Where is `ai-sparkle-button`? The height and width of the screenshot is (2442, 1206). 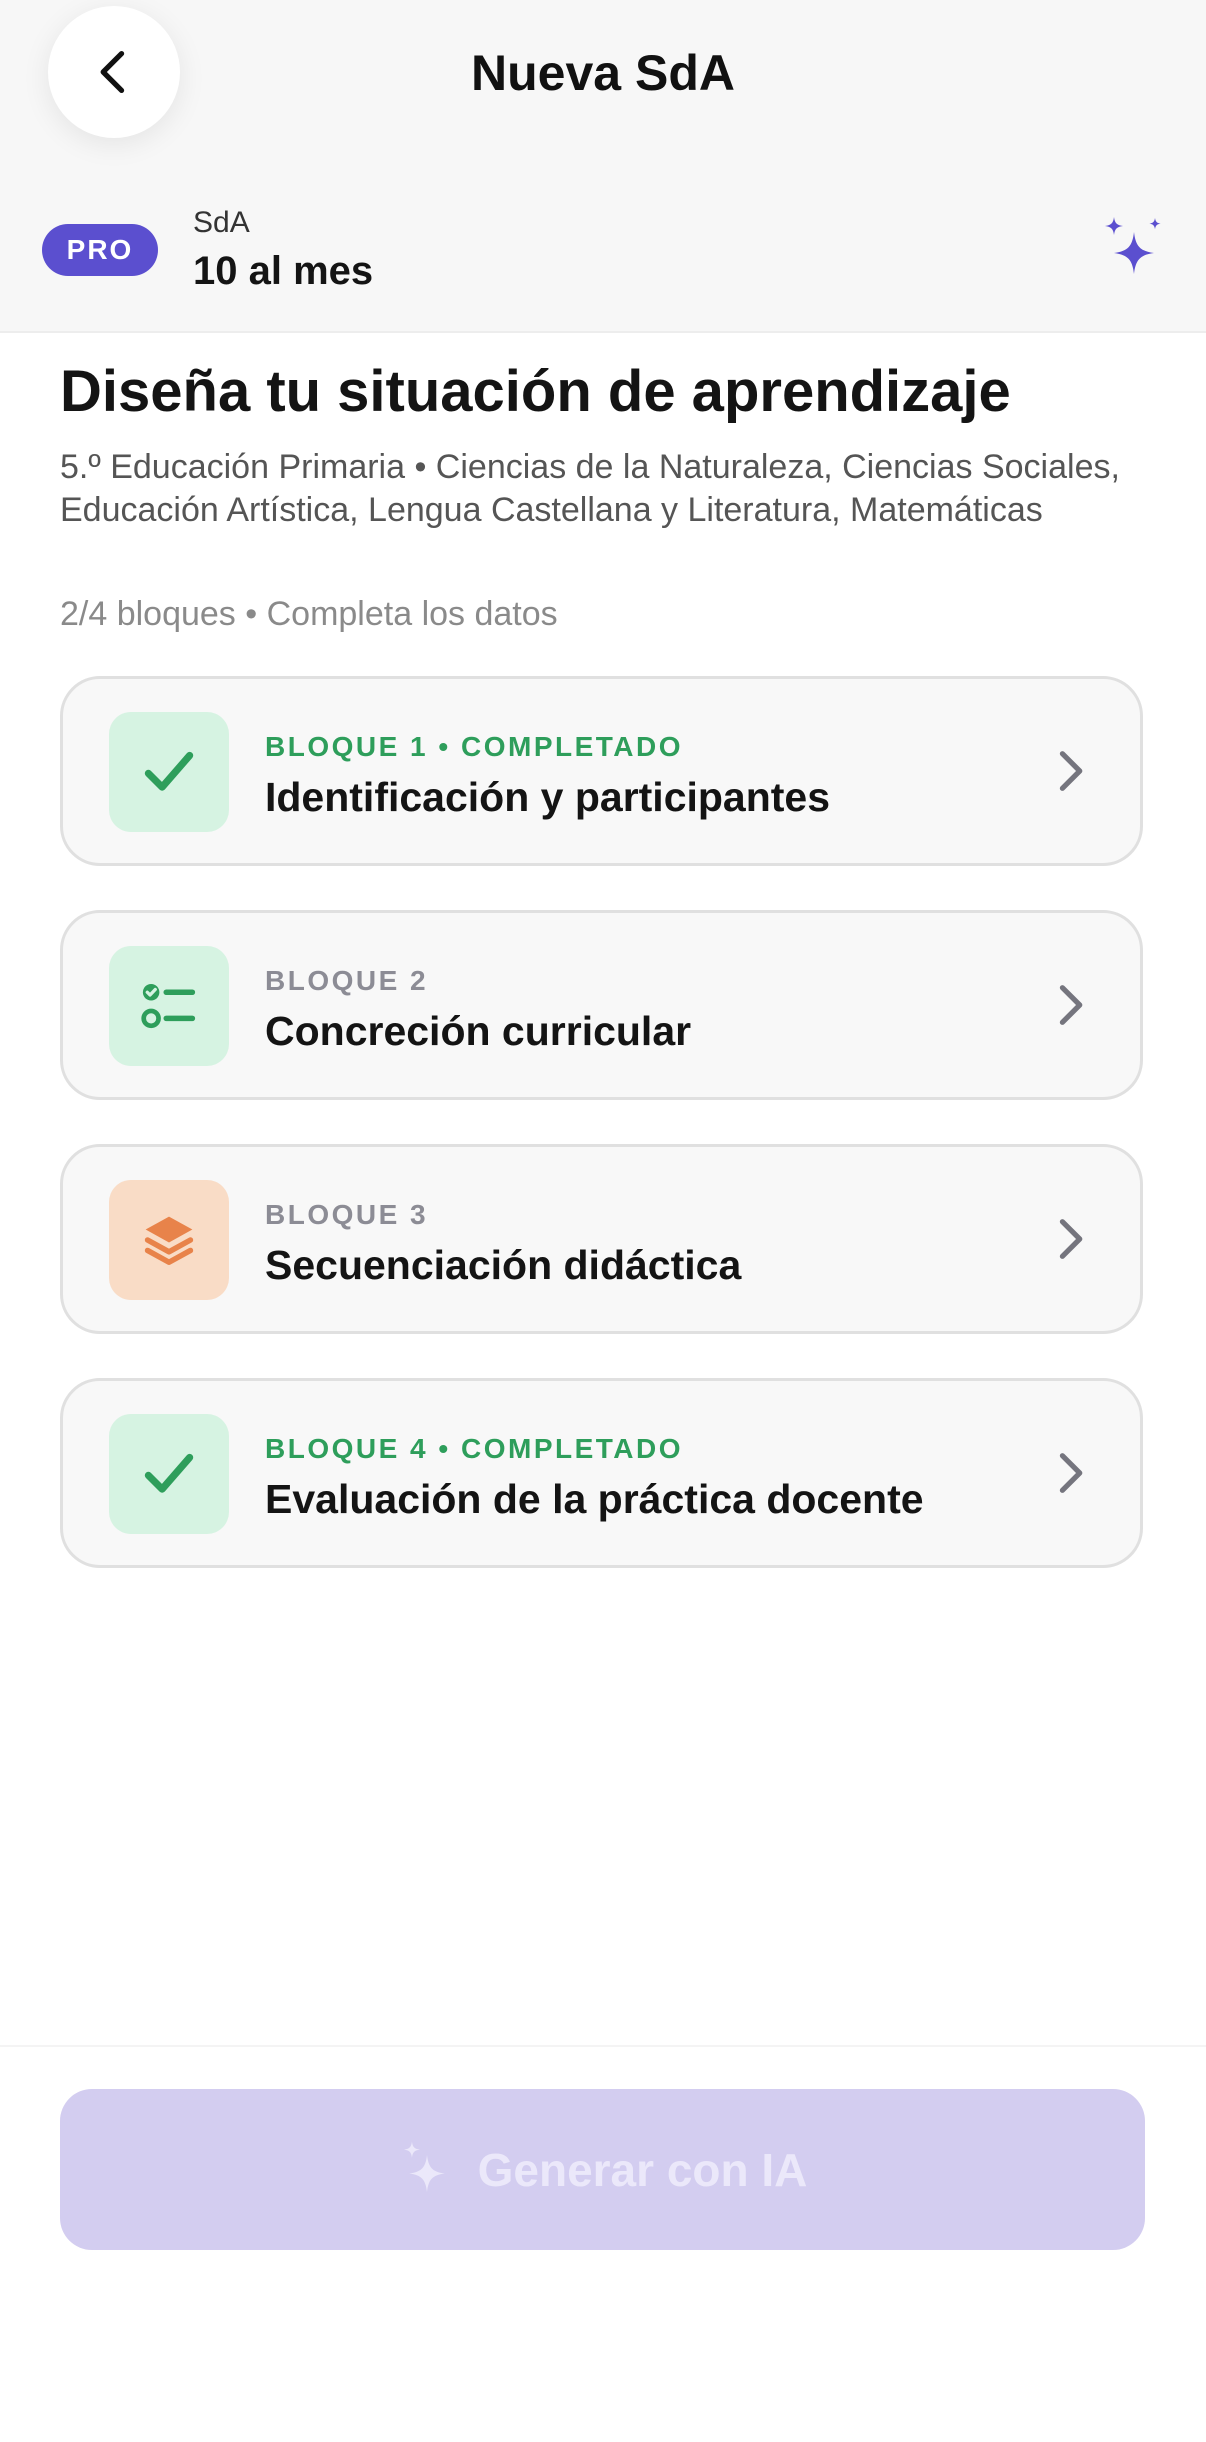 ai-sparkle-button is located at coordinates (1132, 249).